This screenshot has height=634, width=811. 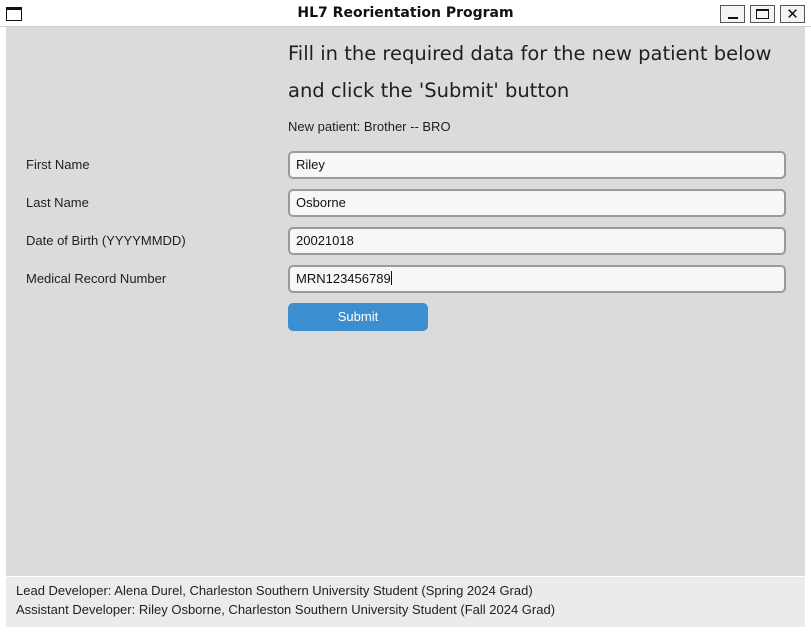 I want to click on mrn-value: MRN123456789, so click(x=343, y=278).